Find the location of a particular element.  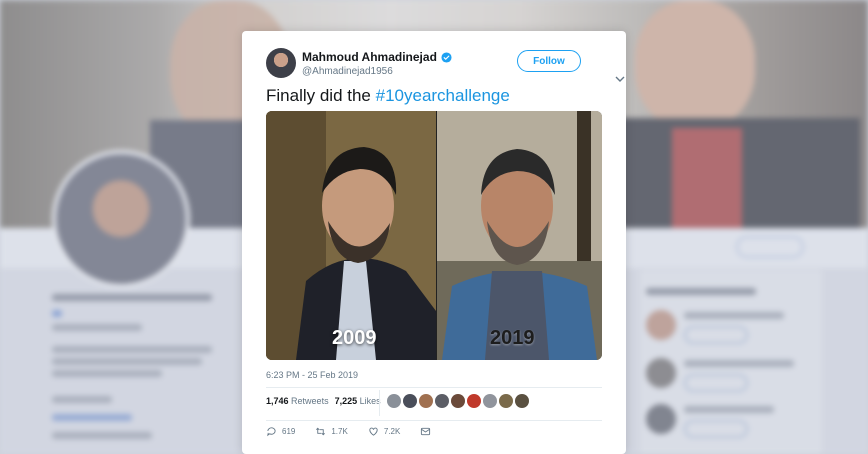

author-name-row: Mahmoud Ahmadinejad is located at coordinates (377, 57).